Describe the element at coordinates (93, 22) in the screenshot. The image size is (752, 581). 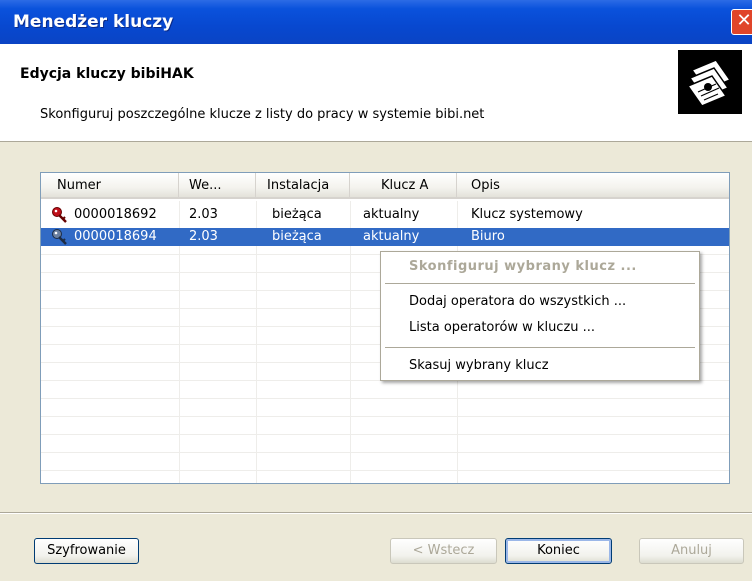
I see `window-title: Menedżer kluczy` at that location.